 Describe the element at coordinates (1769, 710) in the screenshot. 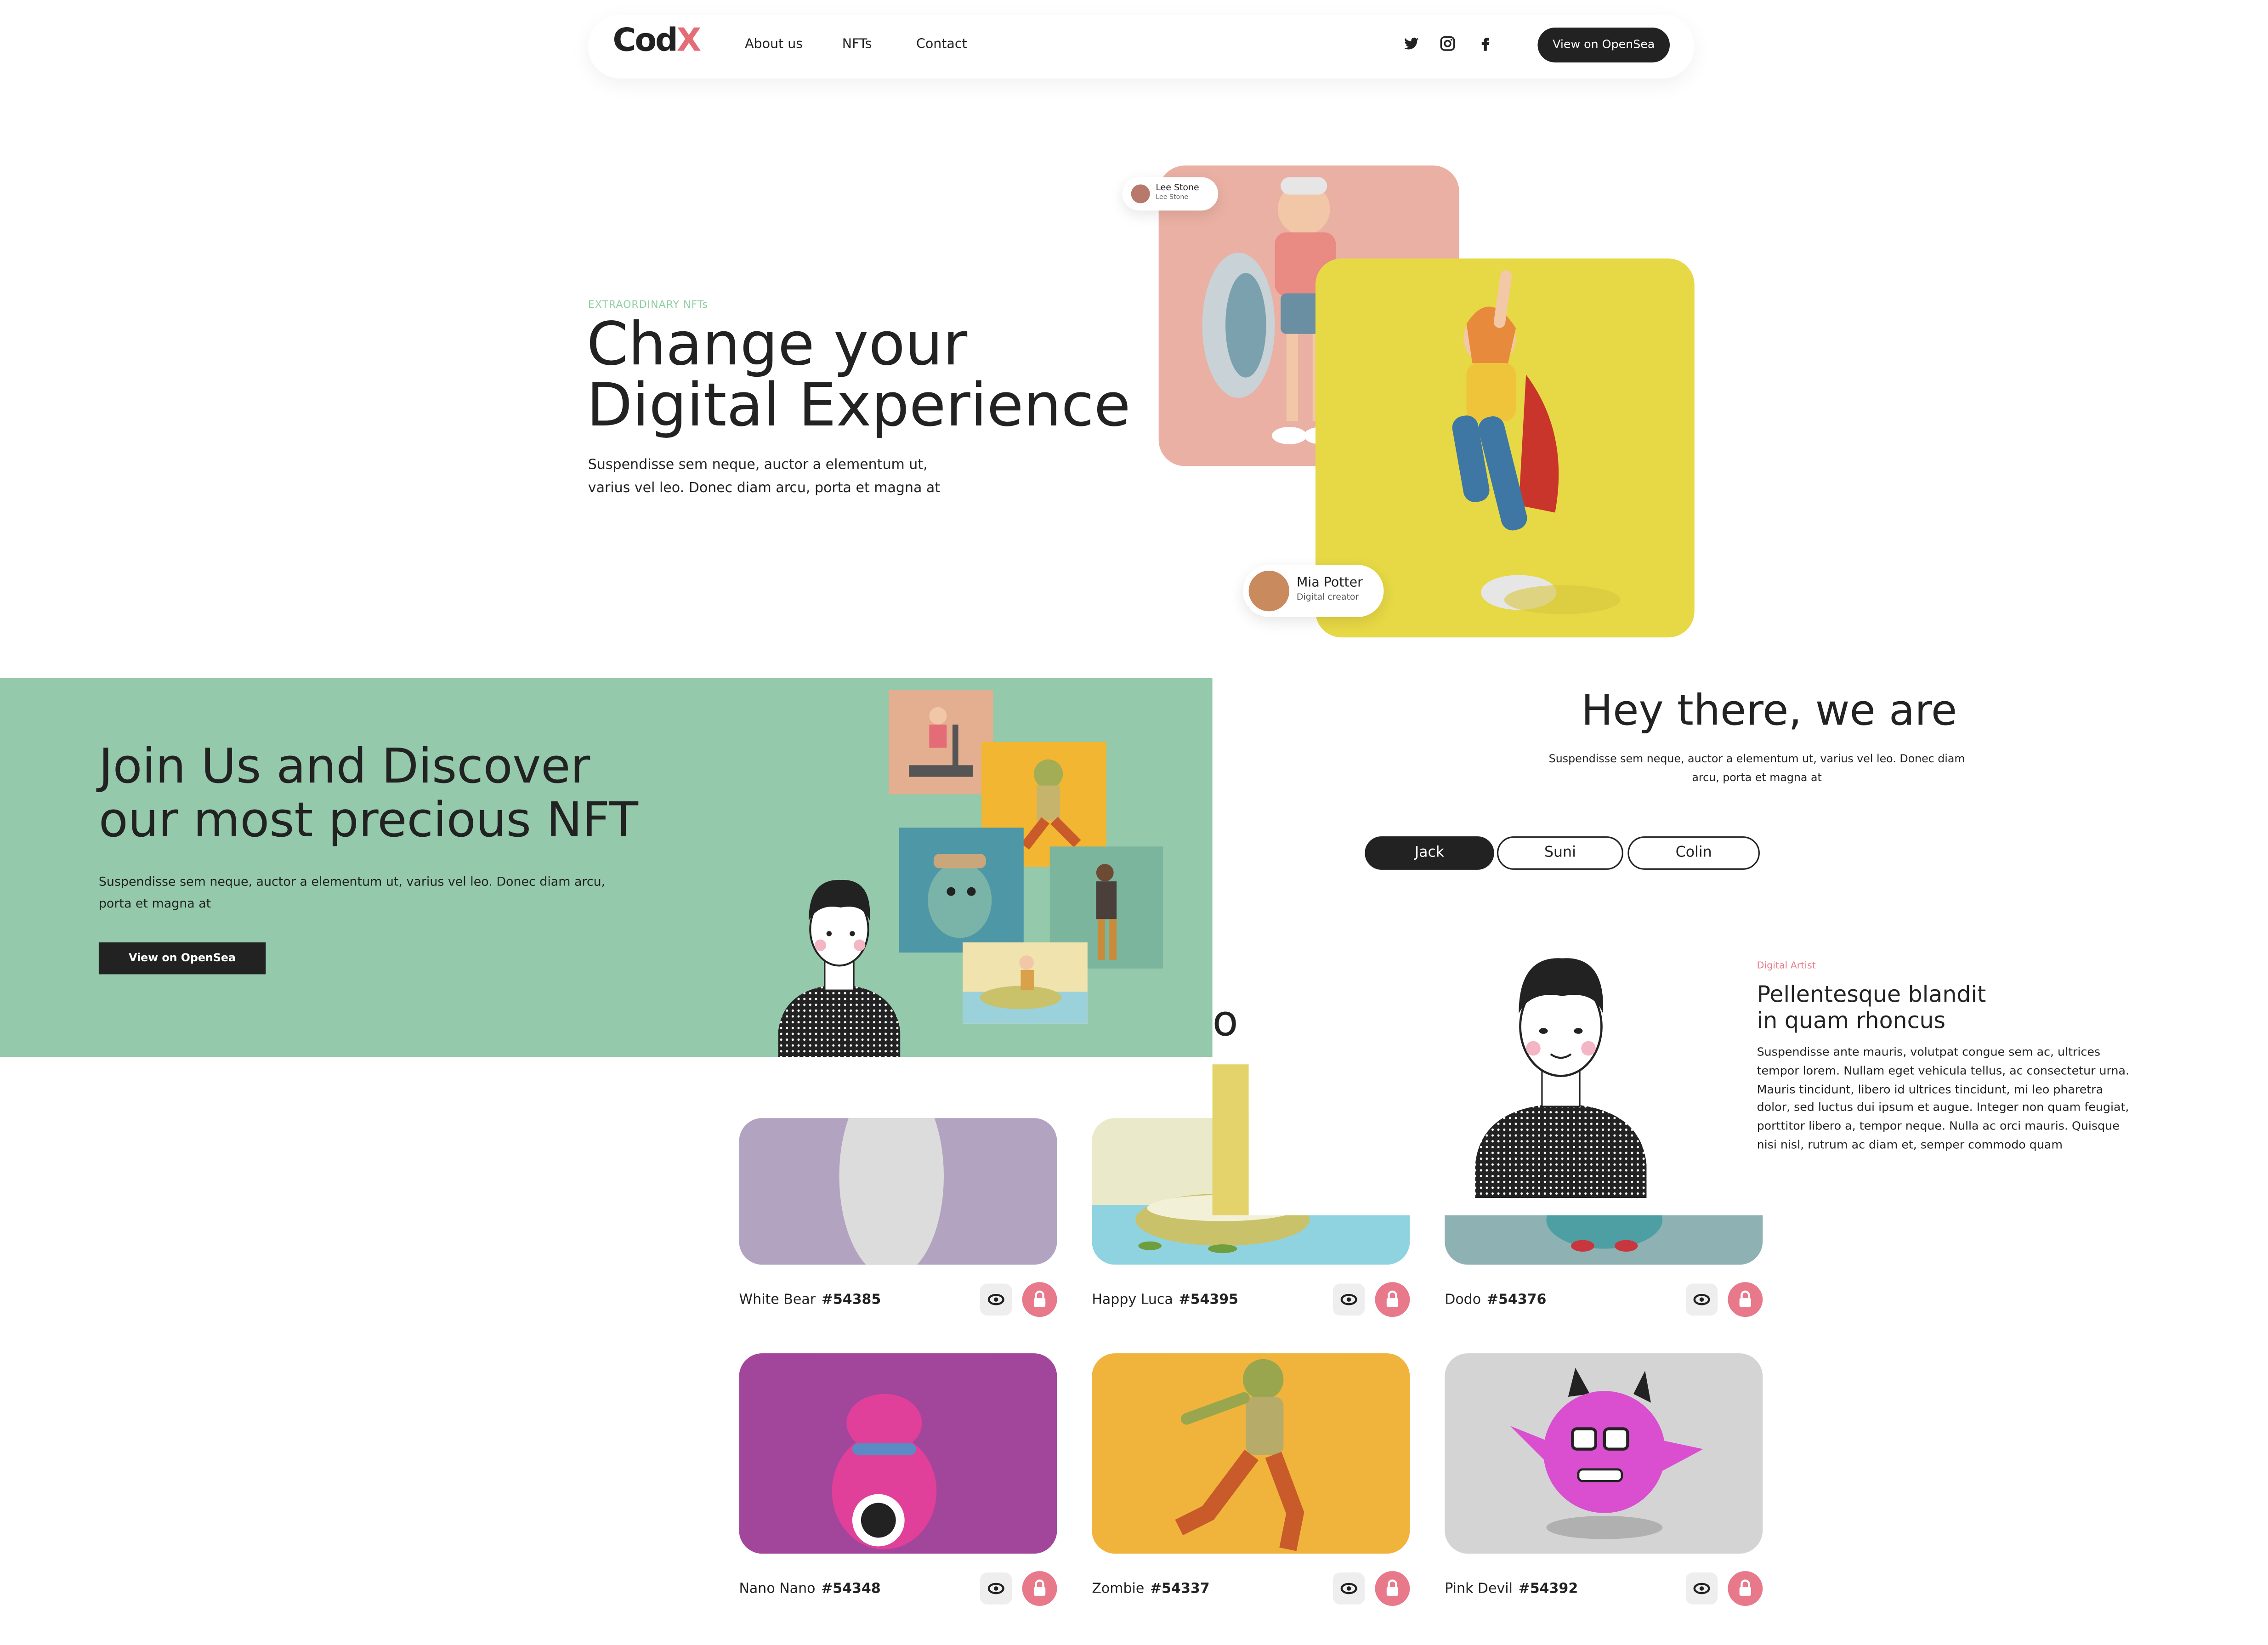

I see `team-title: Hey there, we are` at that location.